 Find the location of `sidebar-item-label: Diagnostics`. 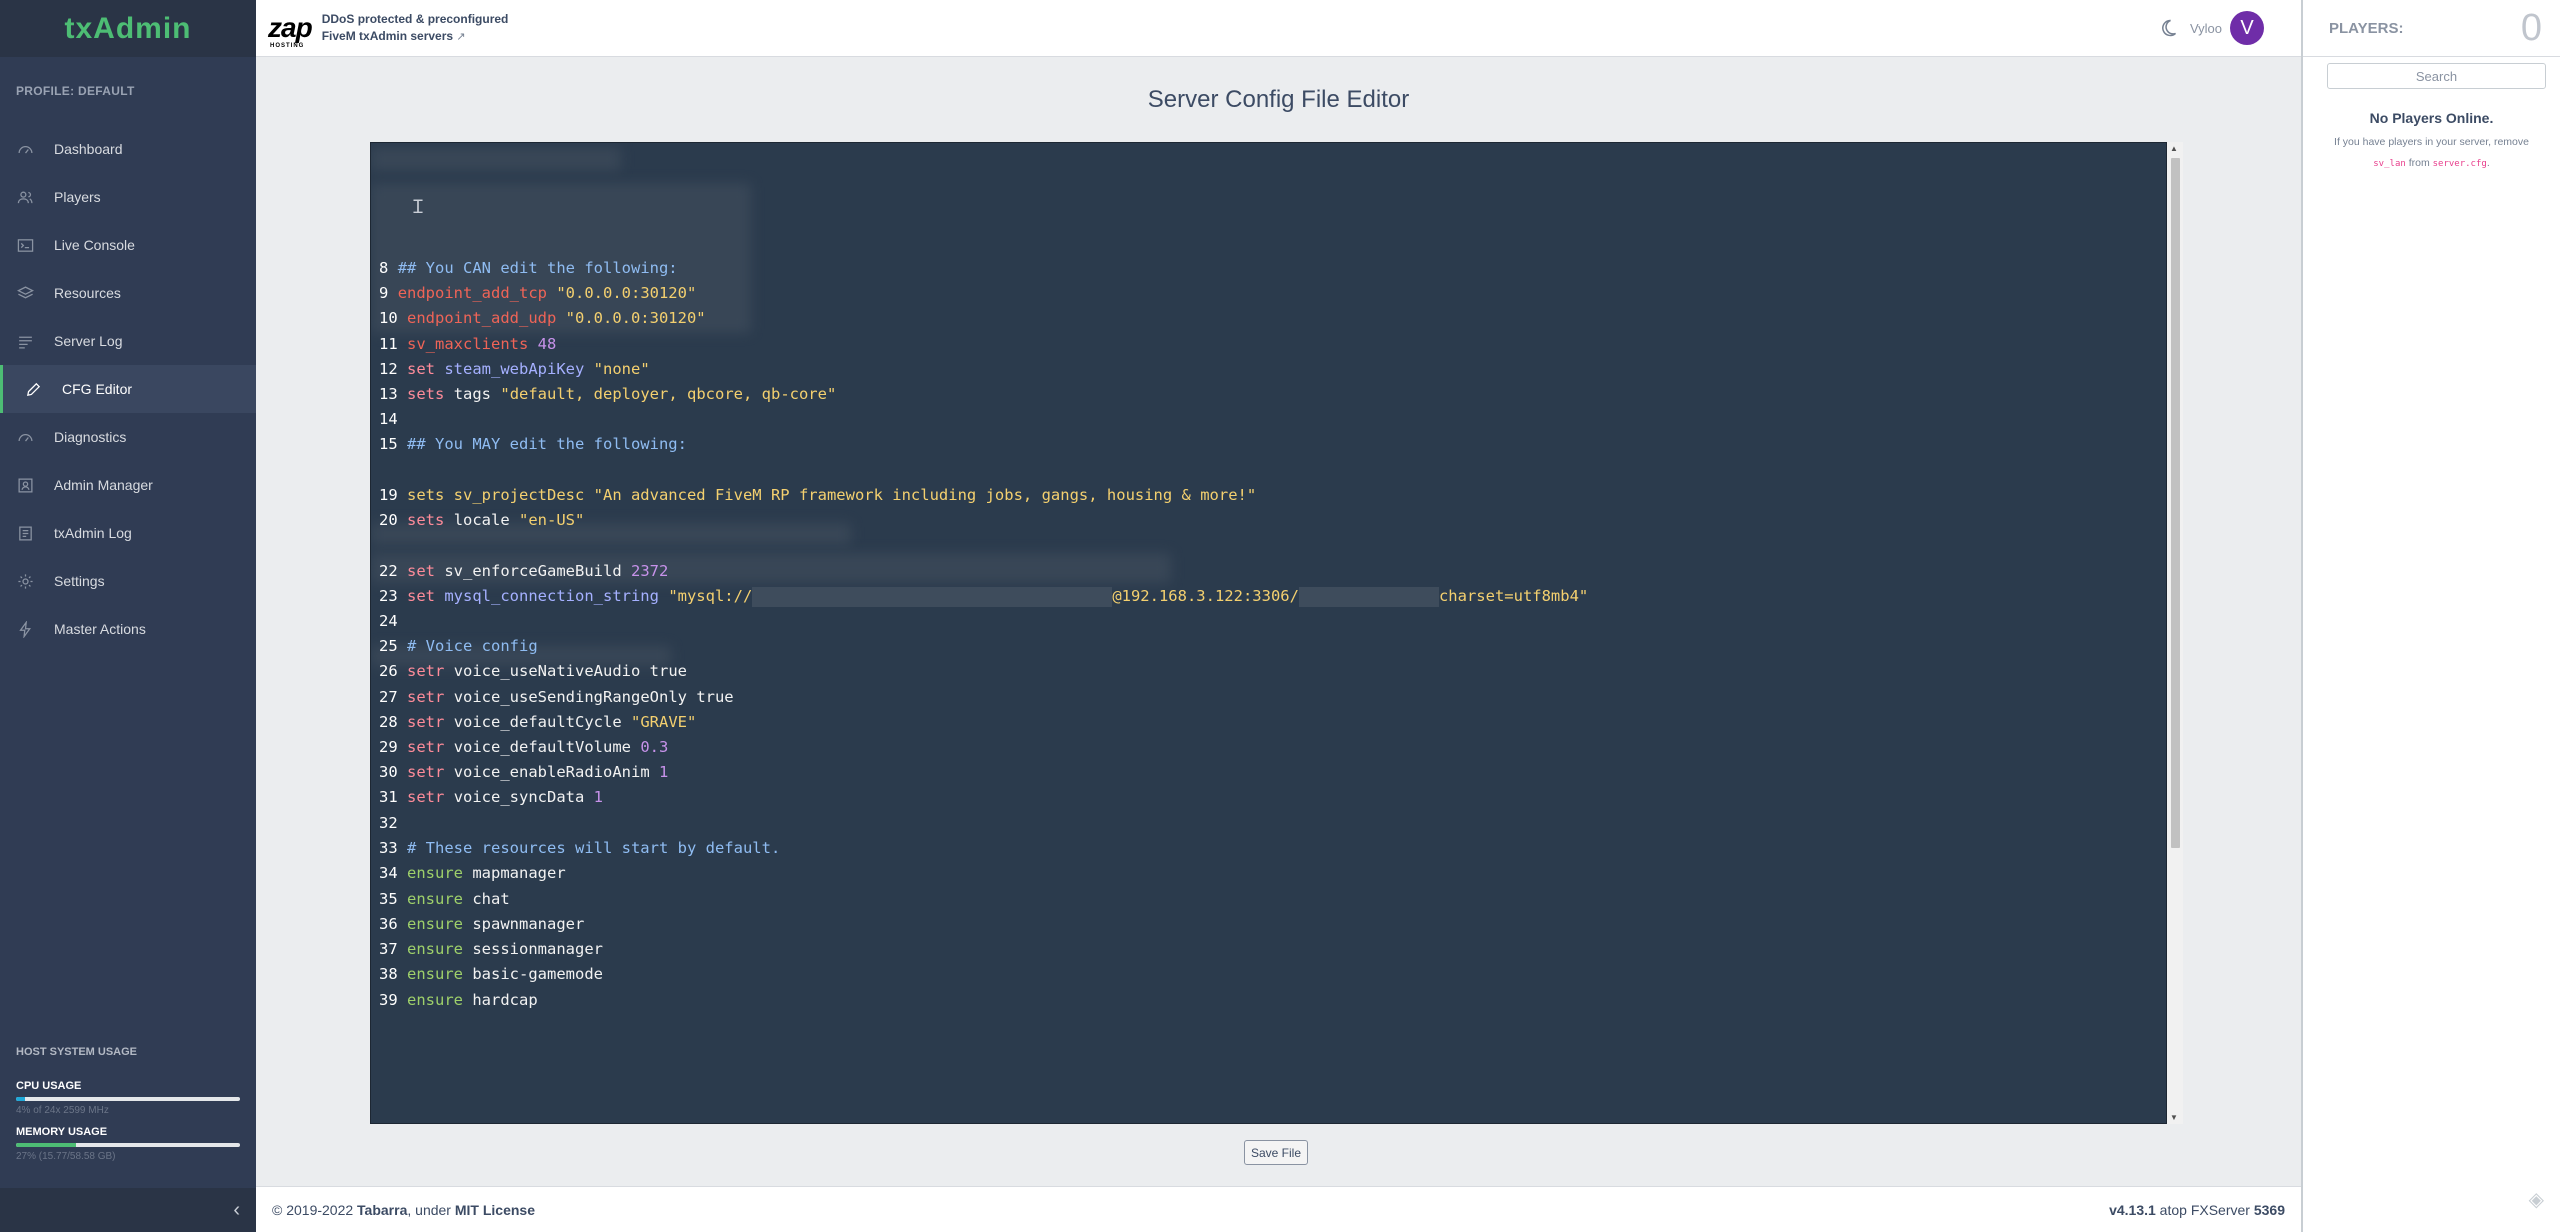

sidebar-item-label: Diagnostics is located at coordinates (90, 437).